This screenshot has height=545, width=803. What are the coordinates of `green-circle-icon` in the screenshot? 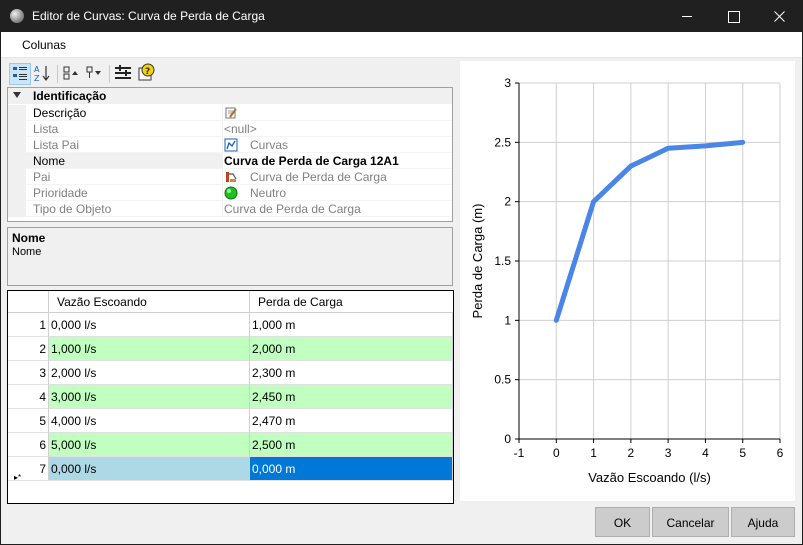 It's located at (231, 193).